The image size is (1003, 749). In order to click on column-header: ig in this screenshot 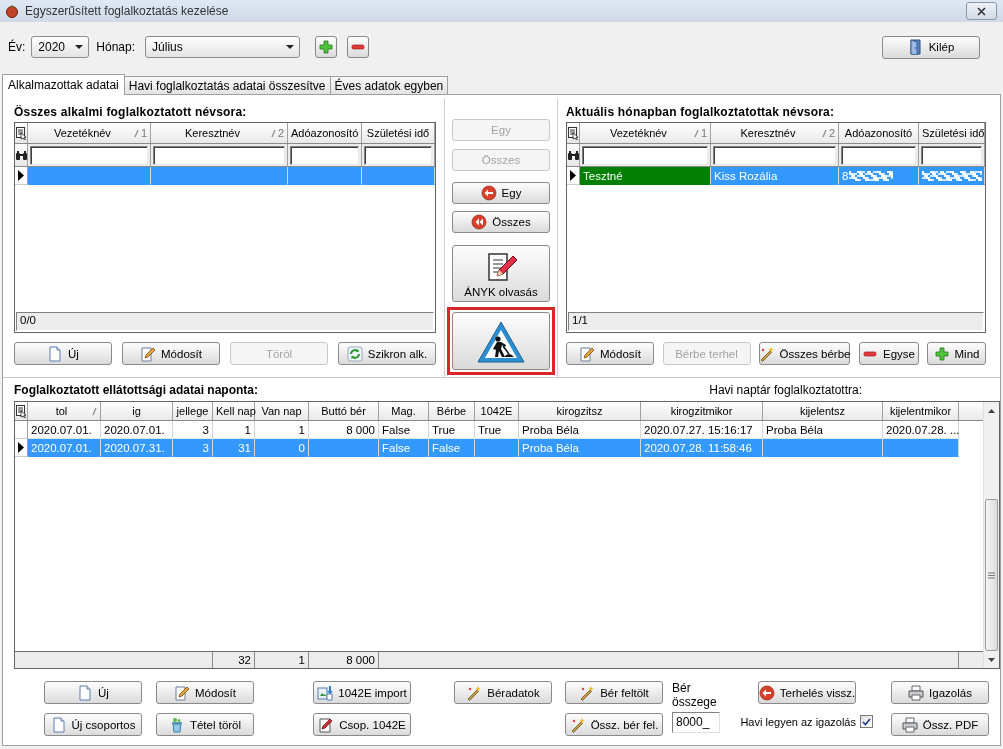, I will do `click(137, 411)`.